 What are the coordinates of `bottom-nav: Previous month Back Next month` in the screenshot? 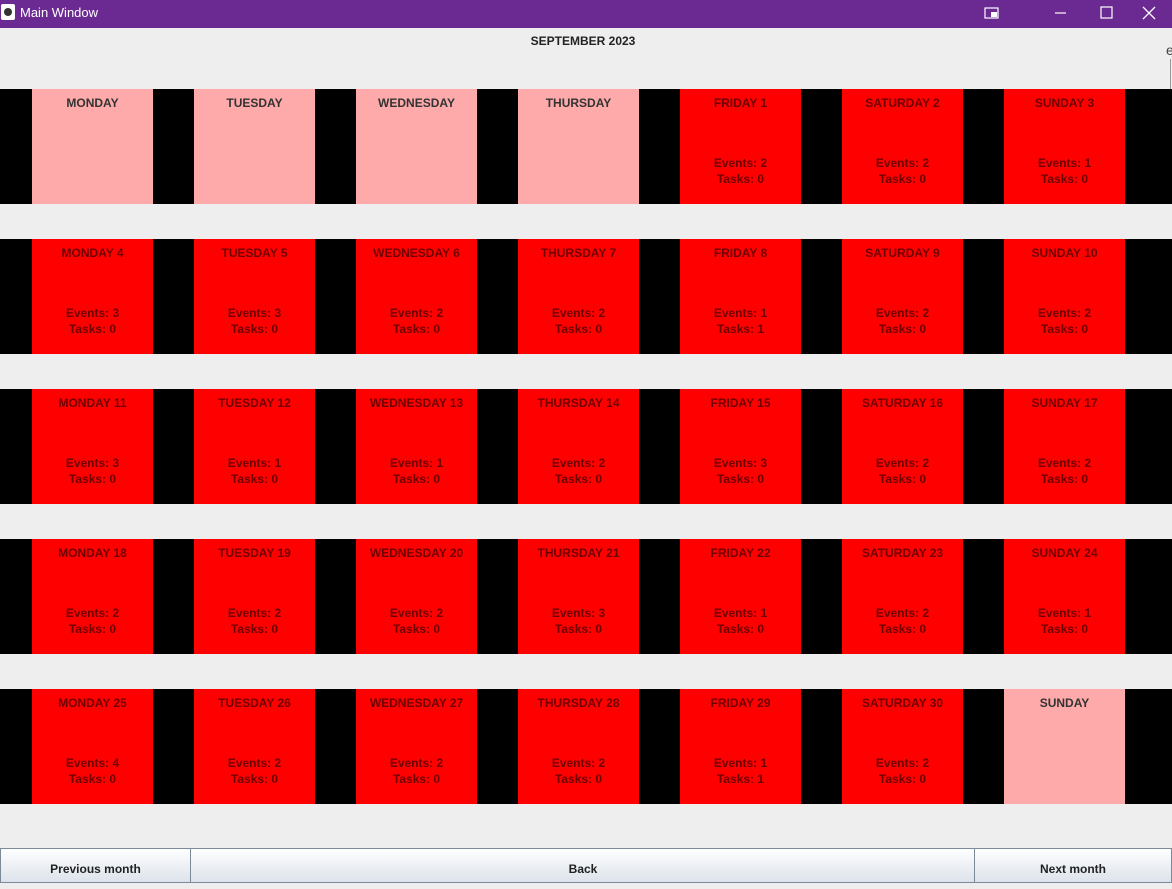 It's located at (586, 865).